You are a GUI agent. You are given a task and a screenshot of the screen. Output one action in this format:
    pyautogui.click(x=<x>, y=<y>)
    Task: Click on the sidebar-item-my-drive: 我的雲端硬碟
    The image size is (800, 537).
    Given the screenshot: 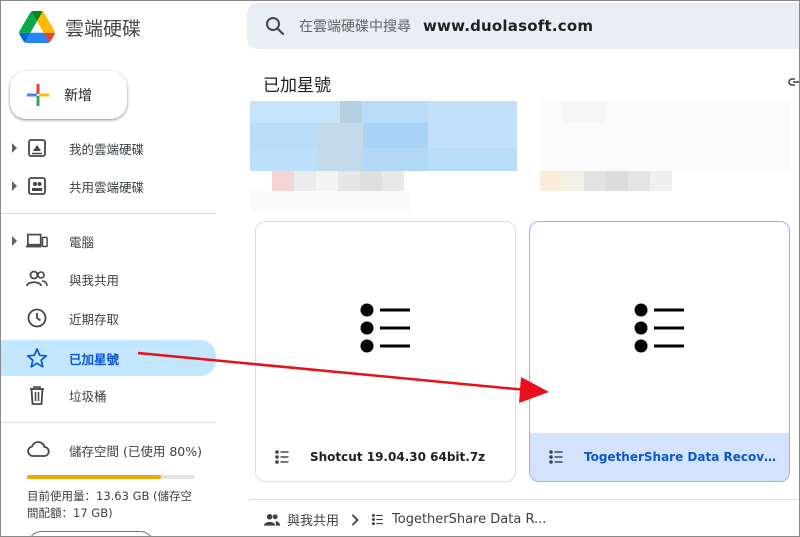 What is the action you would take?
    pyautogui.click(x=108, y=148)
    